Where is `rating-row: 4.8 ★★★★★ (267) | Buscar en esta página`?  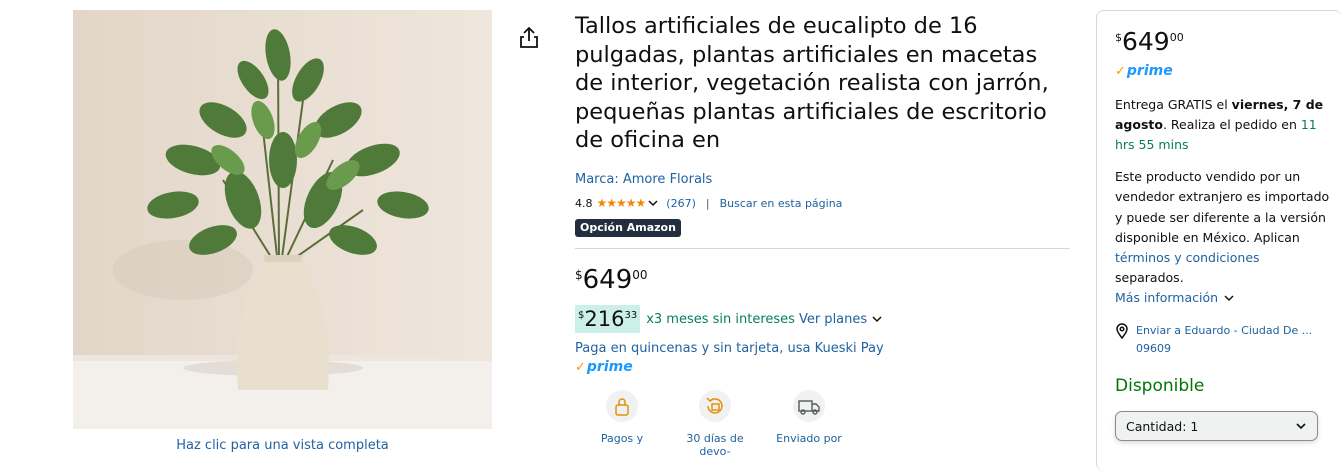 rating-row: 4.8 ★★★★★ (267) | Buscar en esta página is located at coordinates (708, 203).